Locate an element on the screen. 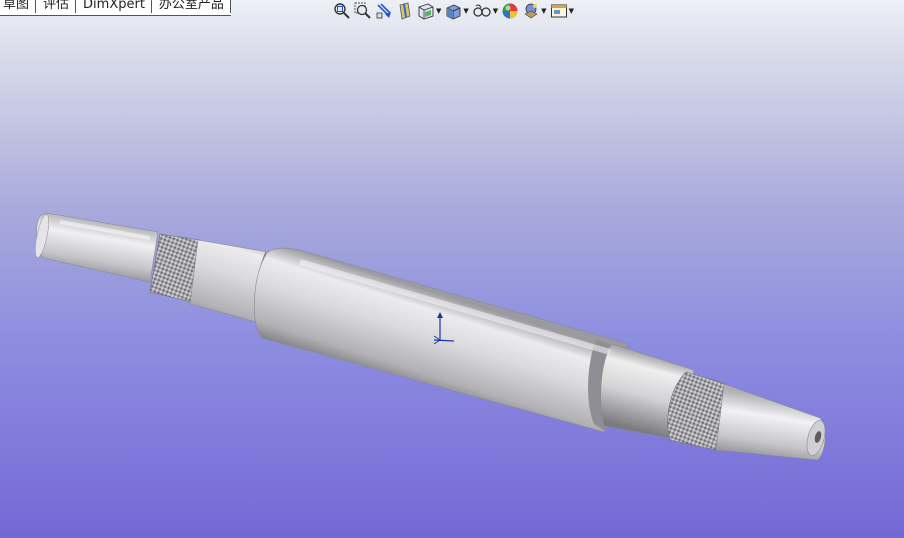  tab-sketch: 草图 is located at coordinates (18, 6).